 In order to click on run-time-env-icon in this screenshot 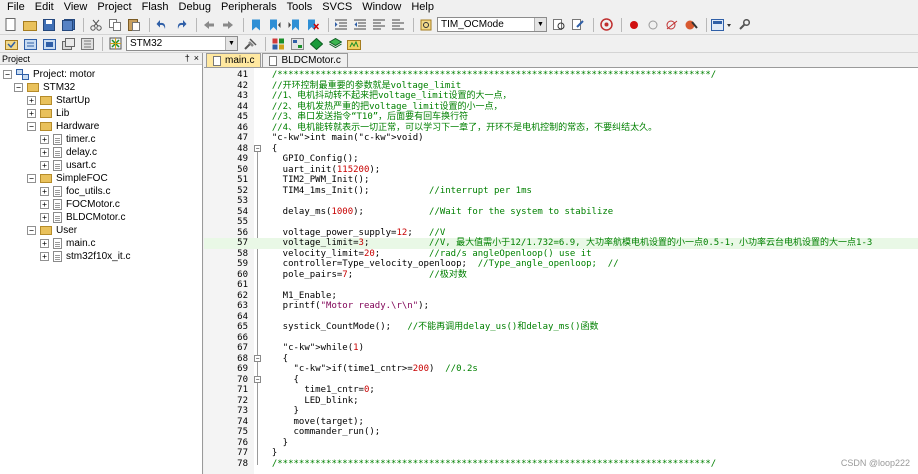, I will do `click(354, 43)`.